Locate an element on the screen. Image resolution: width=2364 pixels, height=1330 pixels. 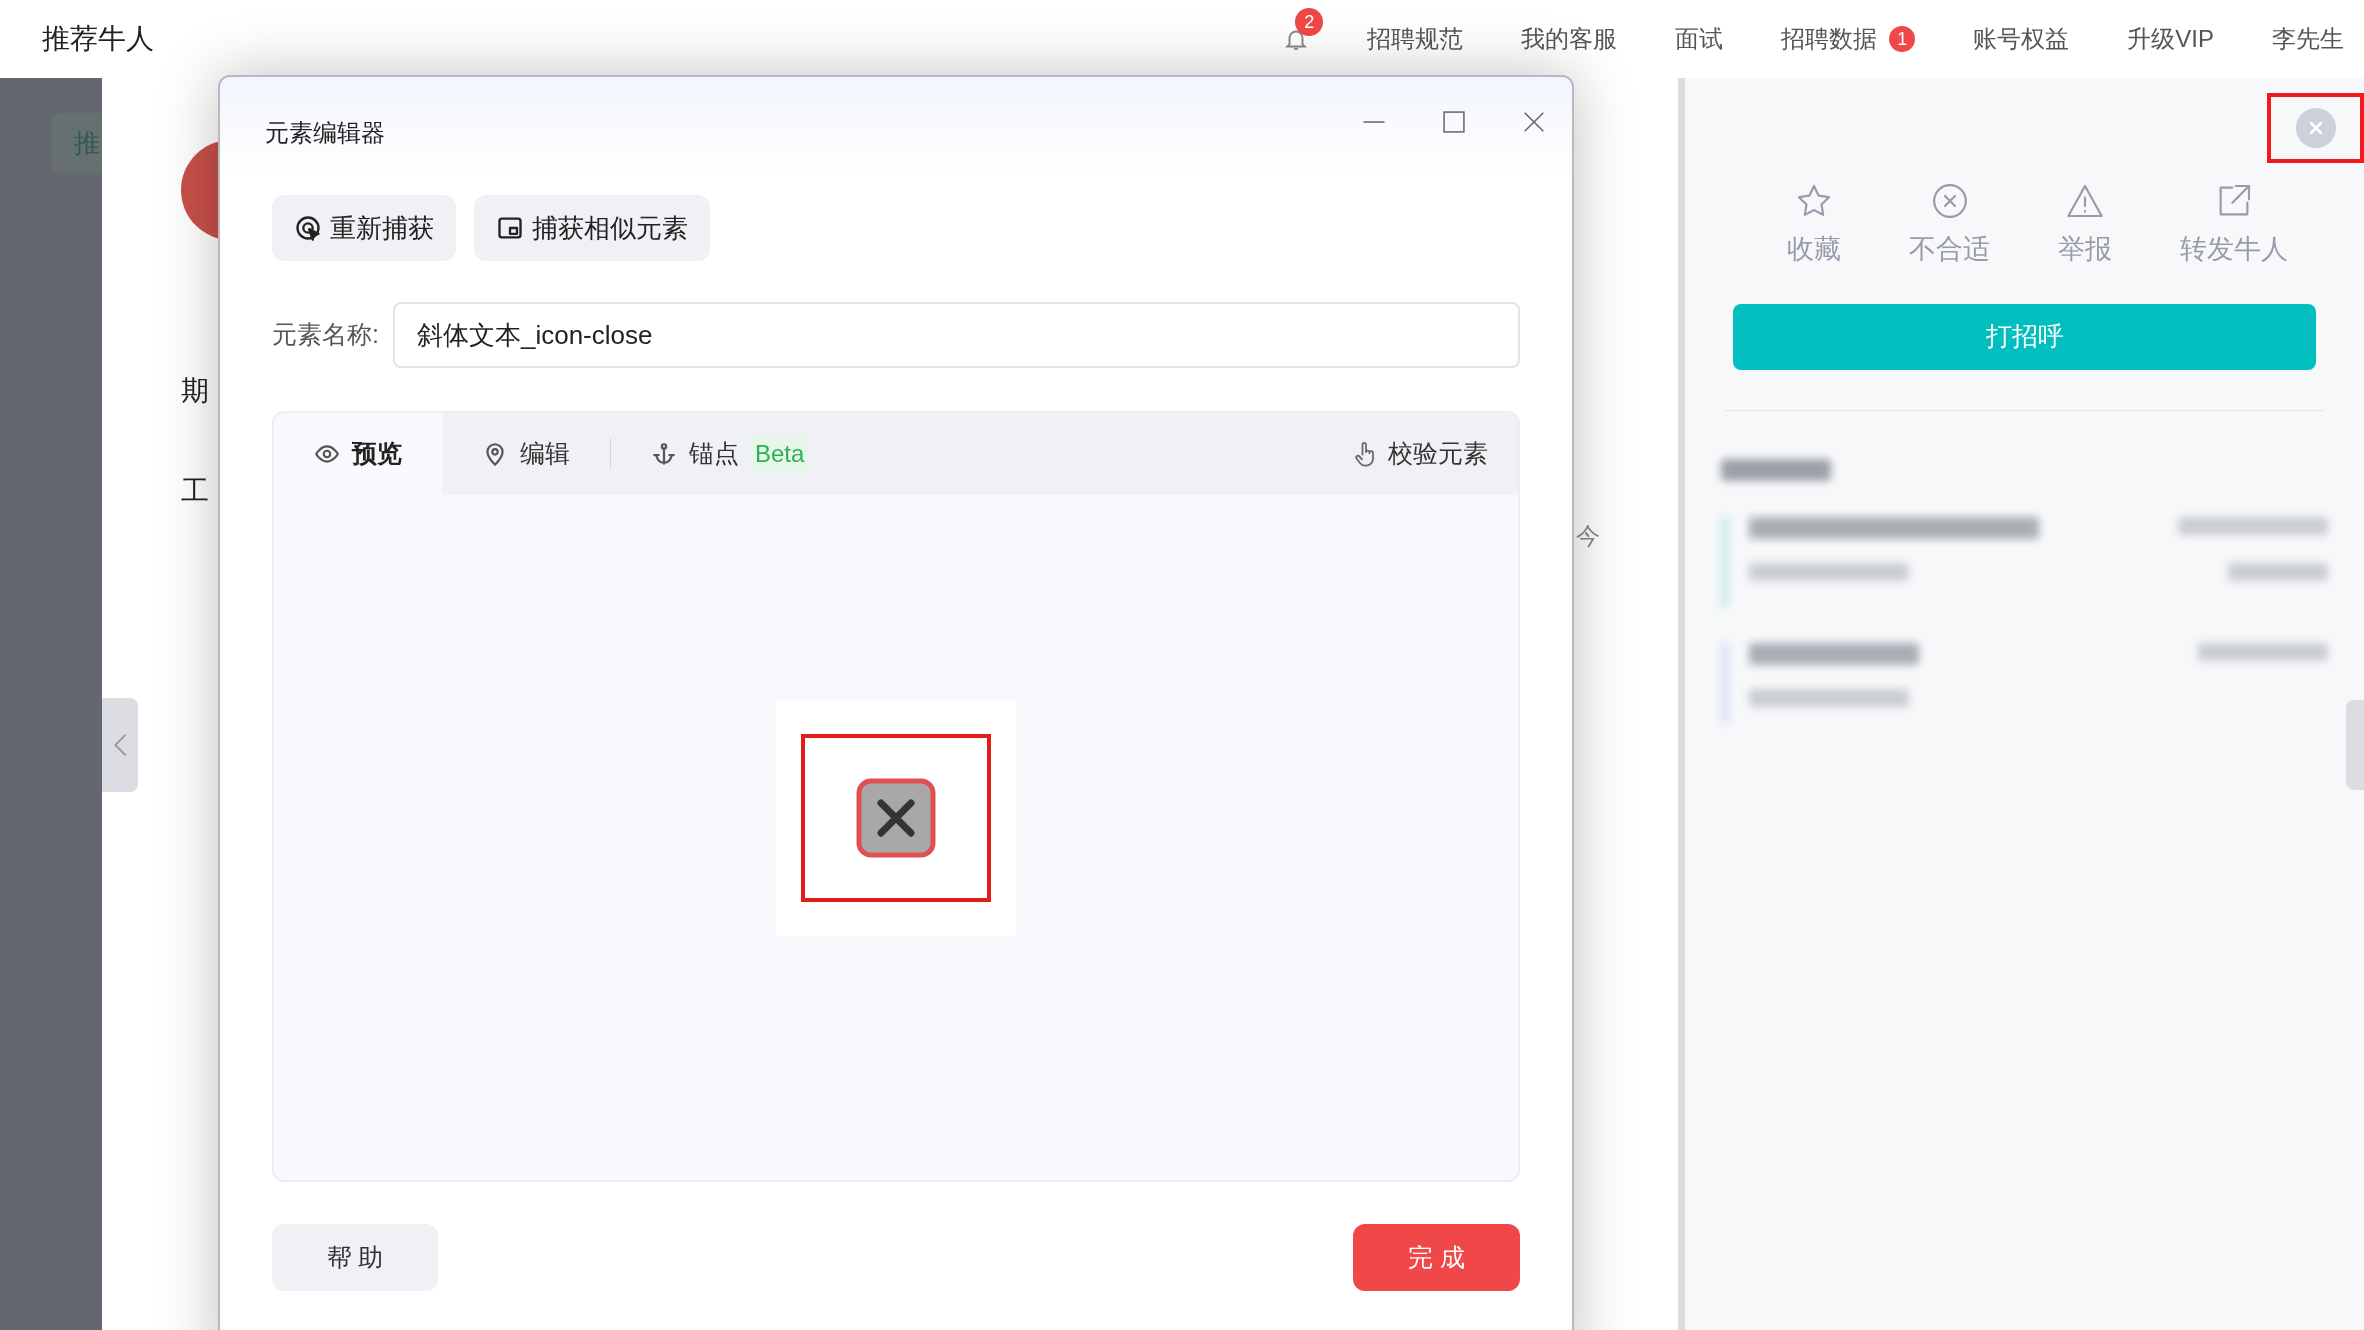
close-icon is located at coordinates (896, 817).